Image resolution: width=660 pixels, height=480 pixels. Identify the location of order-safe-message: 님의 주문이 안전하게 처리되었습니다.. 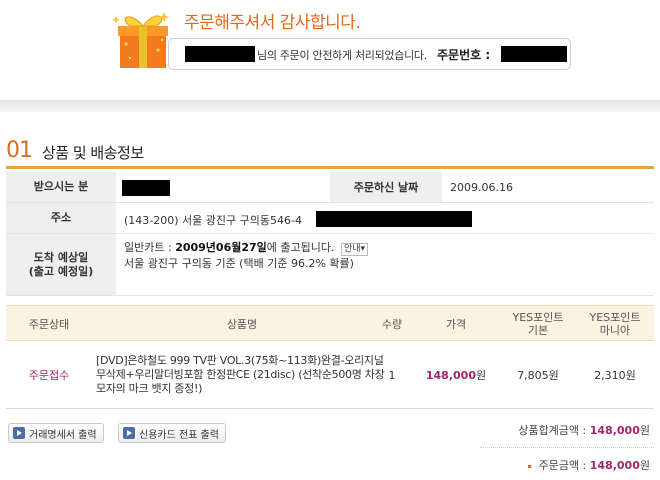
(342, 55).